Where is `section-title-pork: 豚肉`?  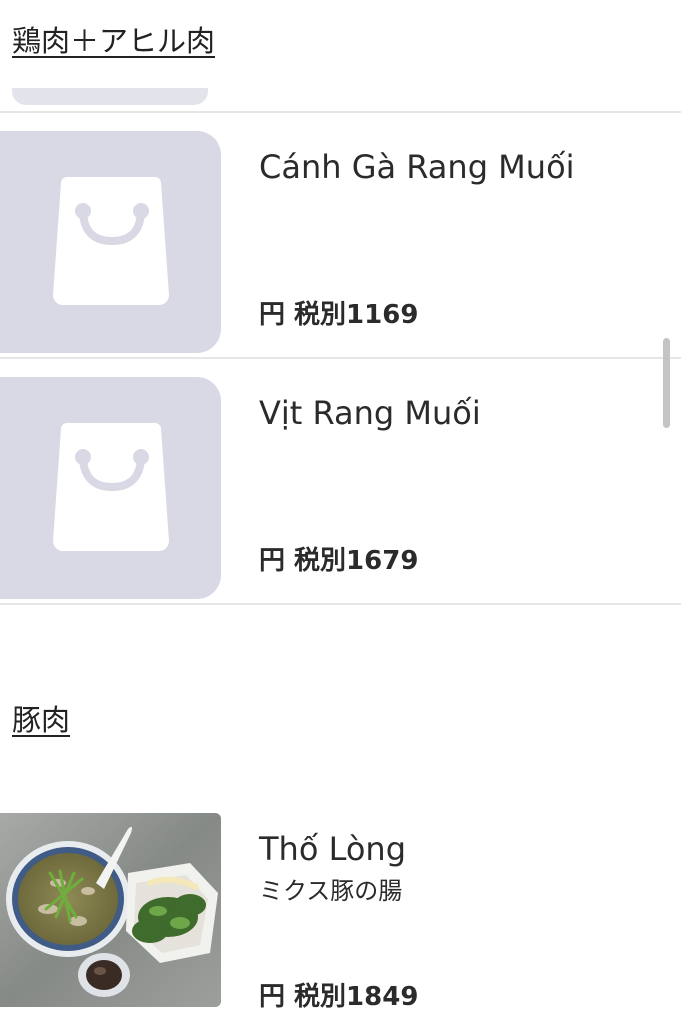 section-title-pork: 豚肉 is located at coordinates (41, 720).